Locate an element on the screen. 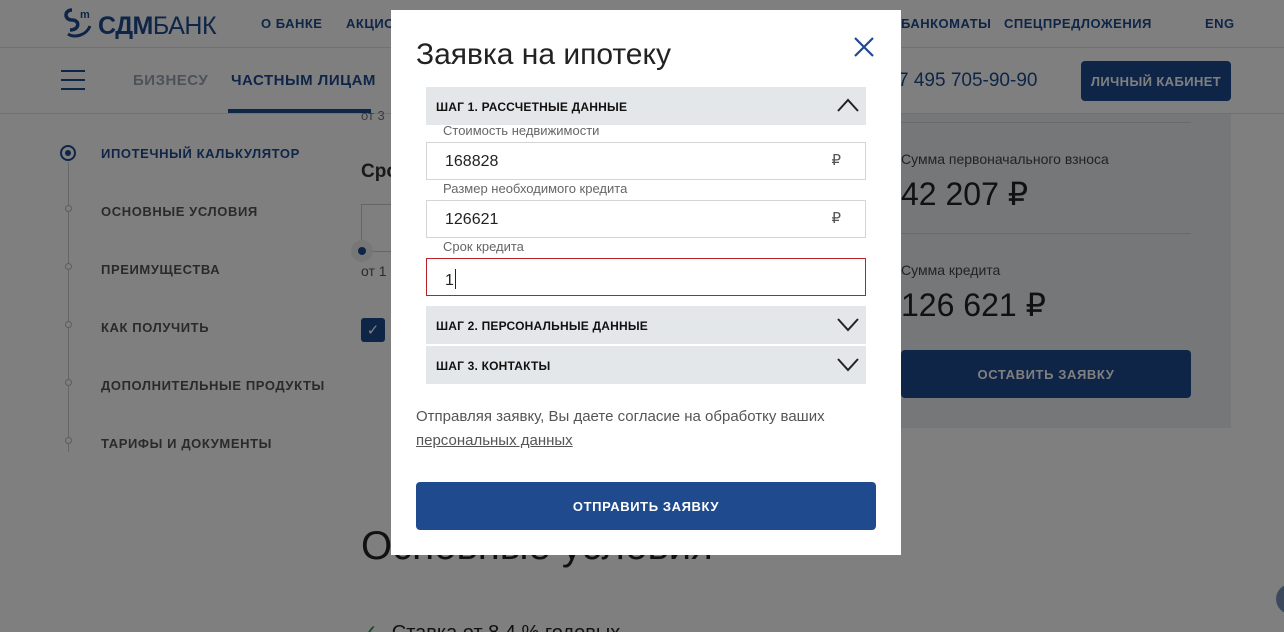  step-2-header: ШАГ 2. ПЕРСОНАЛЬНЫЕ ДАННЫЕ is located at coordinates (646, 325).